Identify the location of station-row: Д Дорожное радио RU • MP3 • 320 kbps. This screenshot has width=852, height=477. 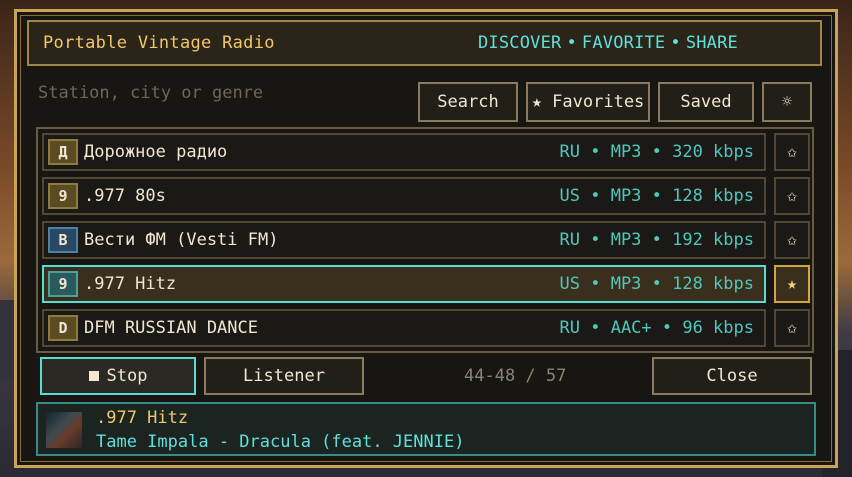
(404, 152).